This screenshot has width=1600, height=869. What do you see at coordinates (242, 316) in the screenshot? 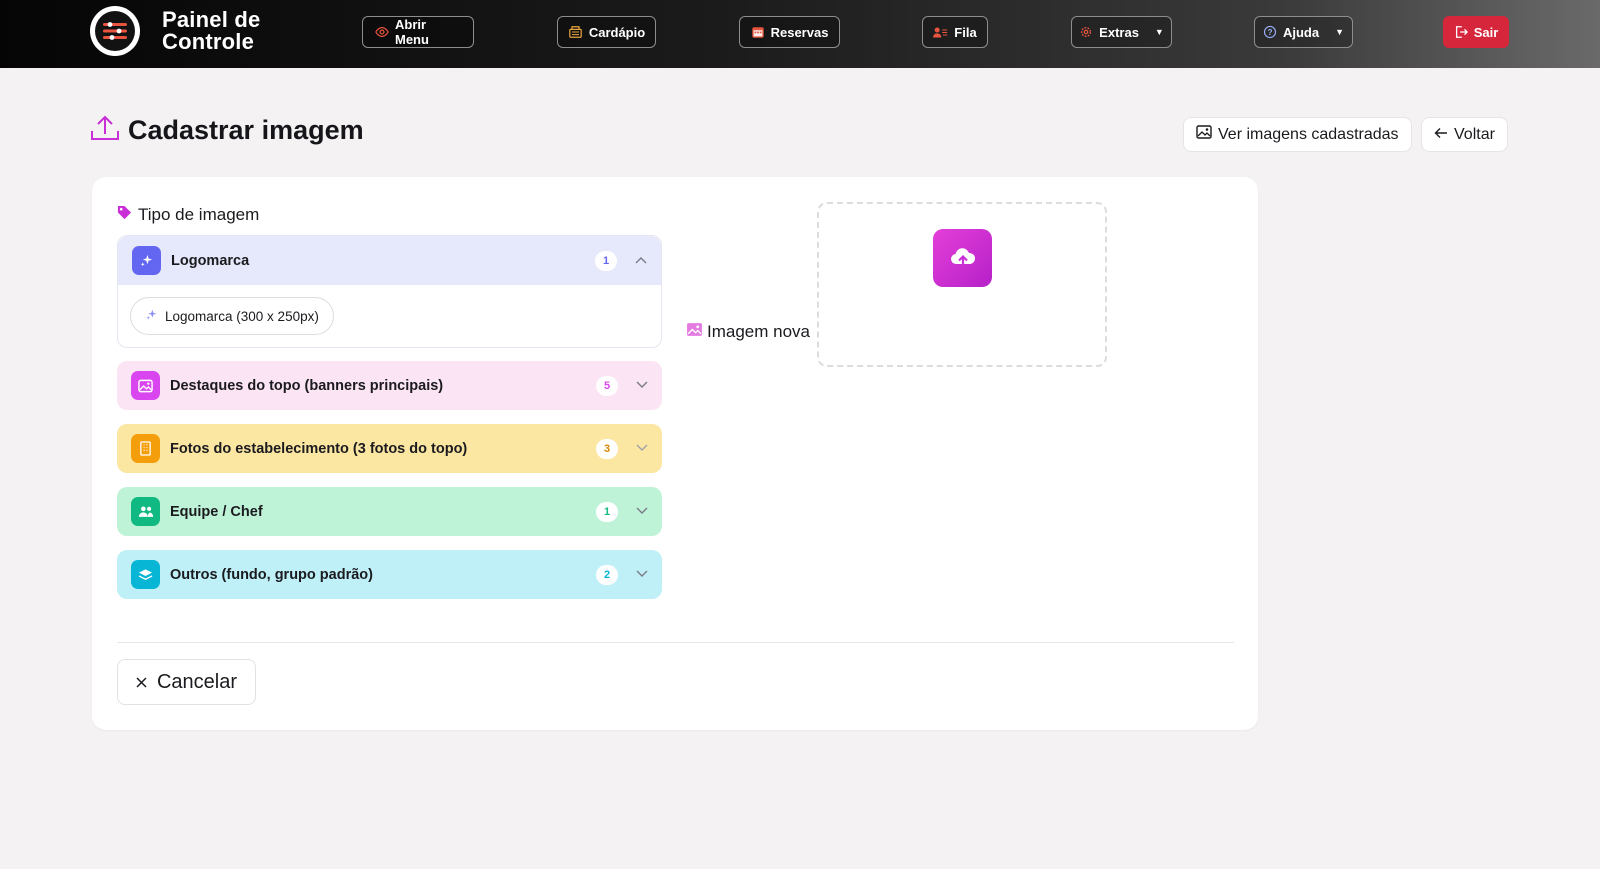
I see `option-label: Logomarca (300 x 250px)` at bounding box center [242, 316].